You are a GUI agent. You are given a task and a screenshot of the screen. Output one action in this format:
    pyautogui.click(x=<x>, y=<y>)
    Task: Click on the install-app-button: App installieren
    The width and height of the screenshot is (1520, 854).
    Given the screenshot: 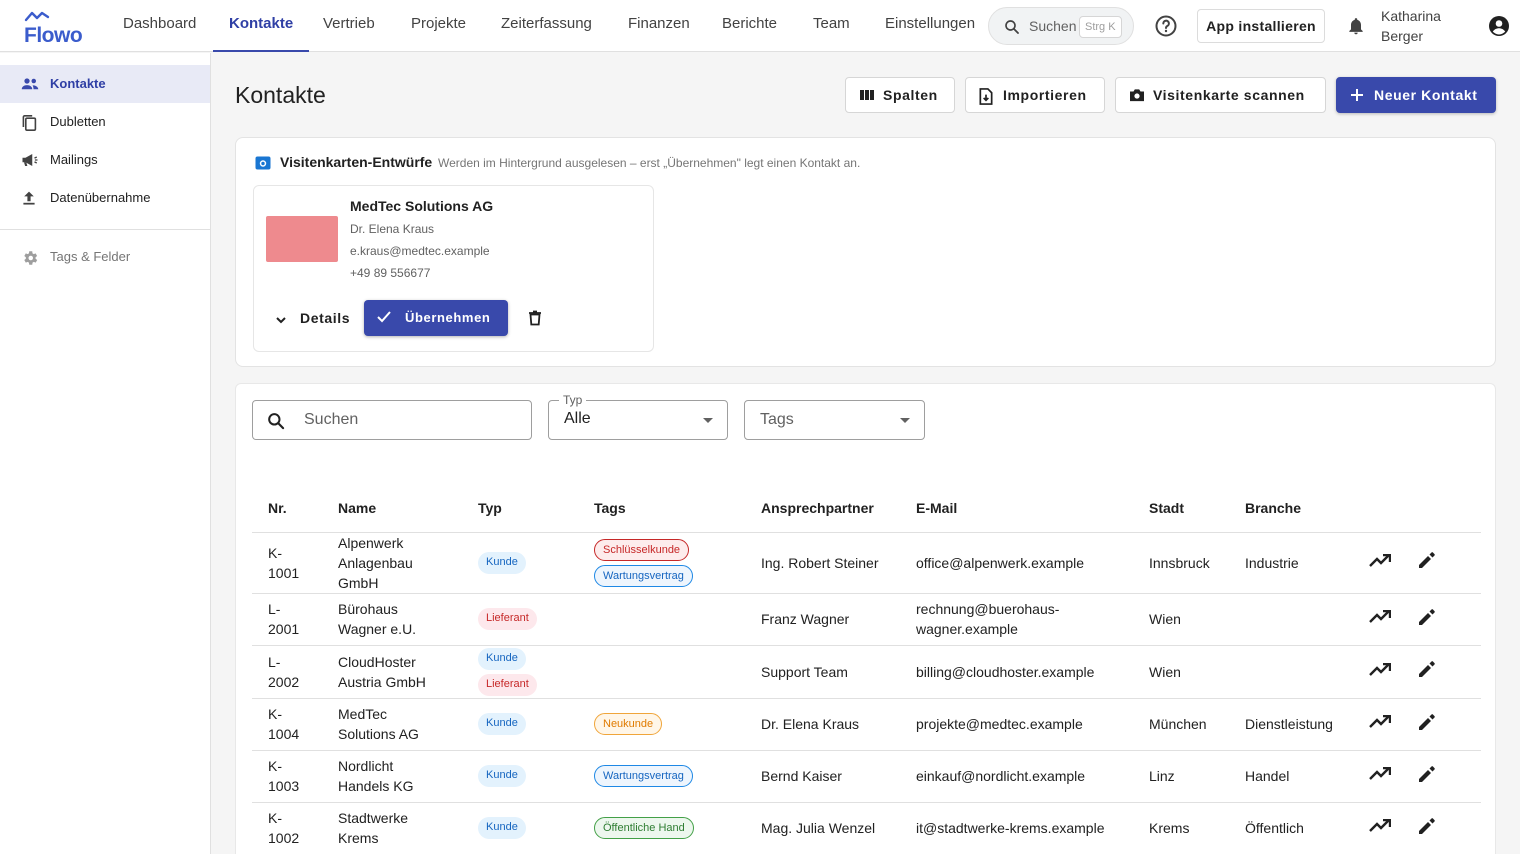 What is the action you would take?
    pyautogui.click(x=1261, y=26)
    